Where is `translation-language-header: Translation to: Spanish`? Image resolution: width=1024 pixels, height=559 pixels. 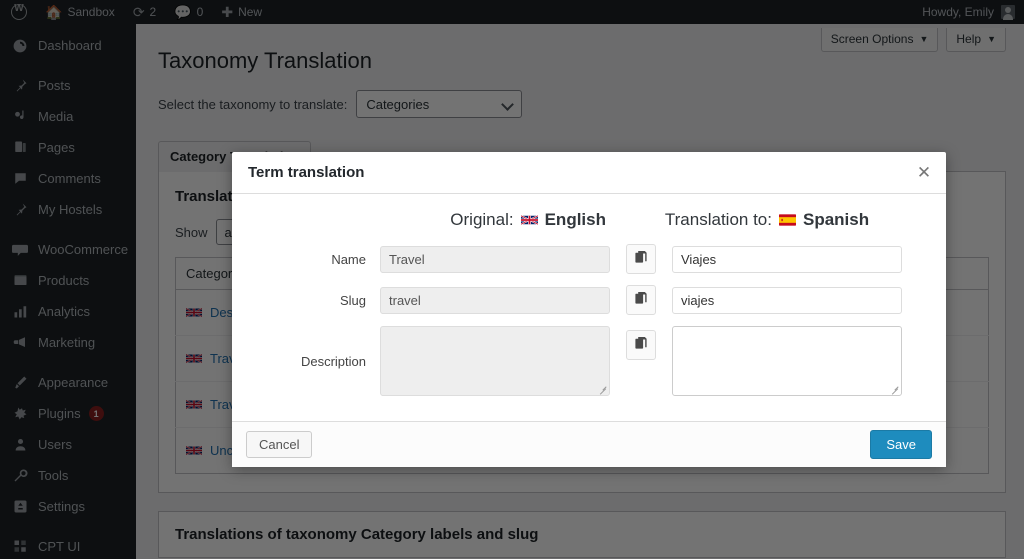 translation-language-header: Translation to: Spanish is located at coordinates (767, 220).